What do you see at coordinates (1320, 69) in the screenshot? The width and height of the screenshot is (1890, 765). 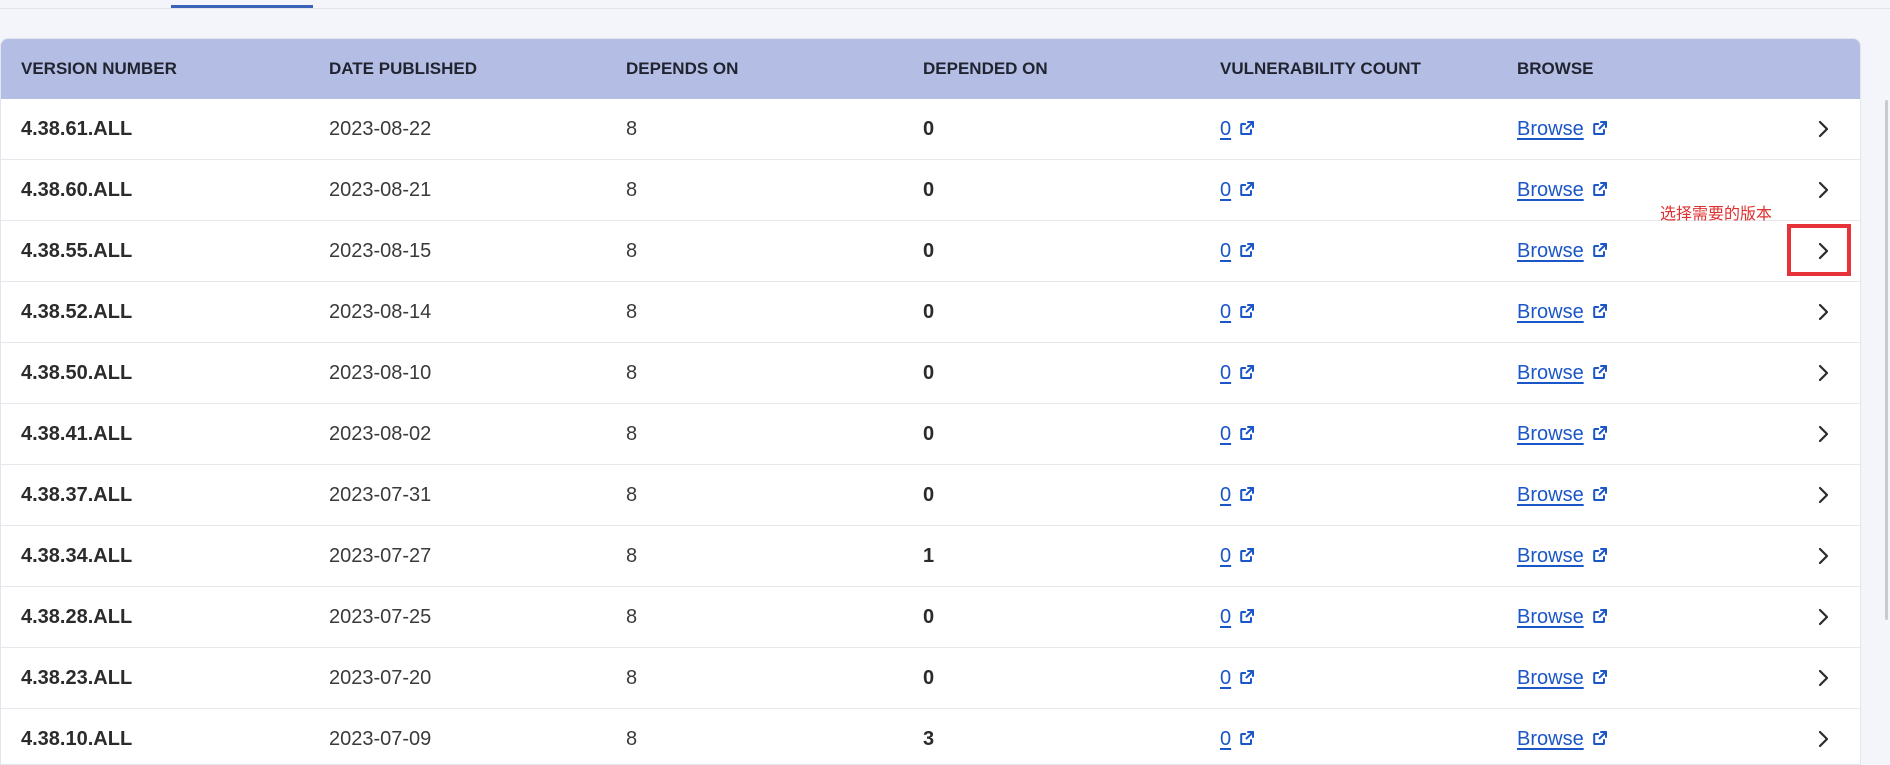 I see `header-vulnerability-count: VULNERABILITY COUNT` at bounding box center [1320, 69].